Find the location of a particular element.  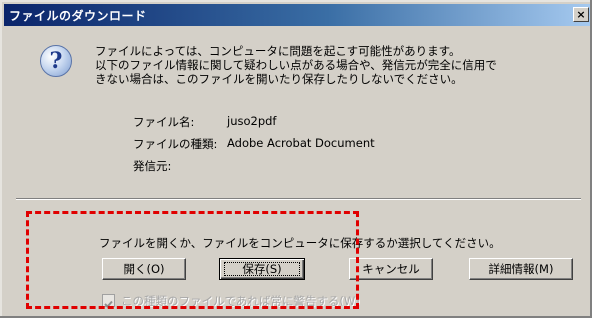

file-name-label: ファイル名: is located at coordinates (164, 122).